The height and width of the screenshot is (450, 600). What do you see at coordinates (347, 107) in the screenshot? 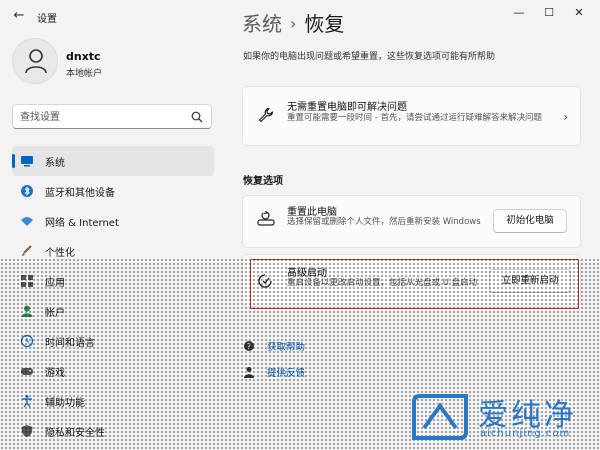
I see `troubleshoot-title: 无需重置电脑即可解决问题` at bounding box center [347, 107].